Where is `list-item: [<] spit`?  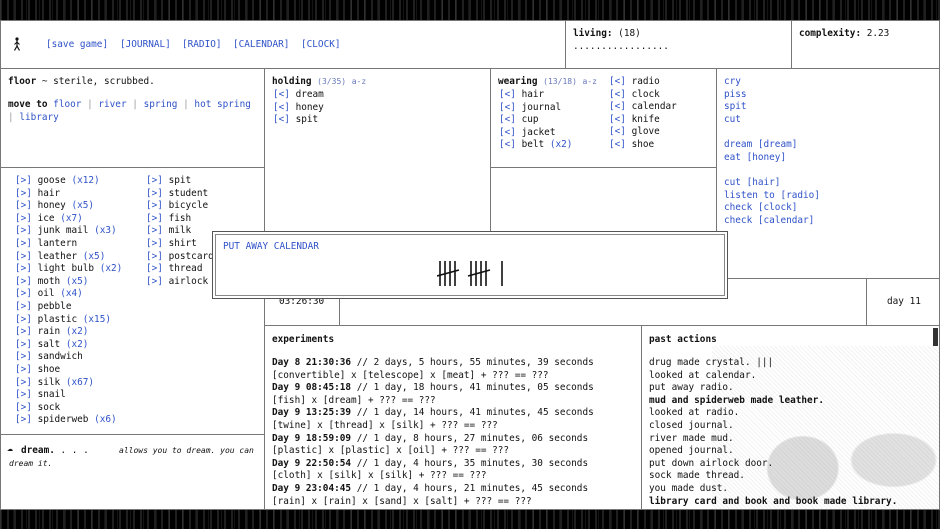 list-item: [<] spit is located at coordinates (298, 120).